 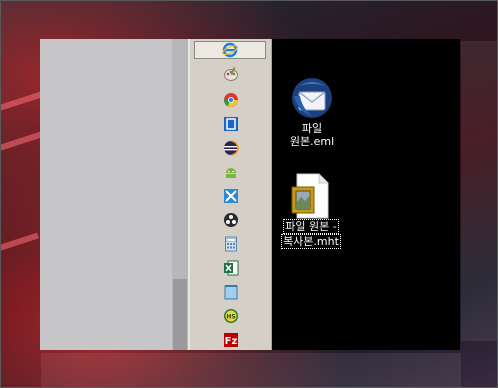 I want to click on filezilla-icon: Fz, so click(x=231, y=340).